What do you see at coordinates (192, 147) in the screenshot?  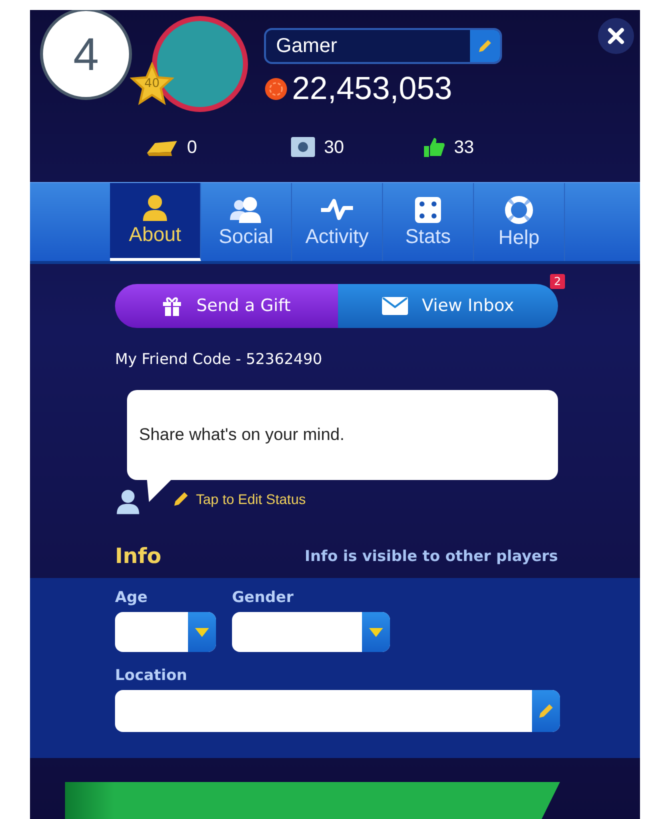 I see `stat-value: 0` at bounding box center [192, 147].